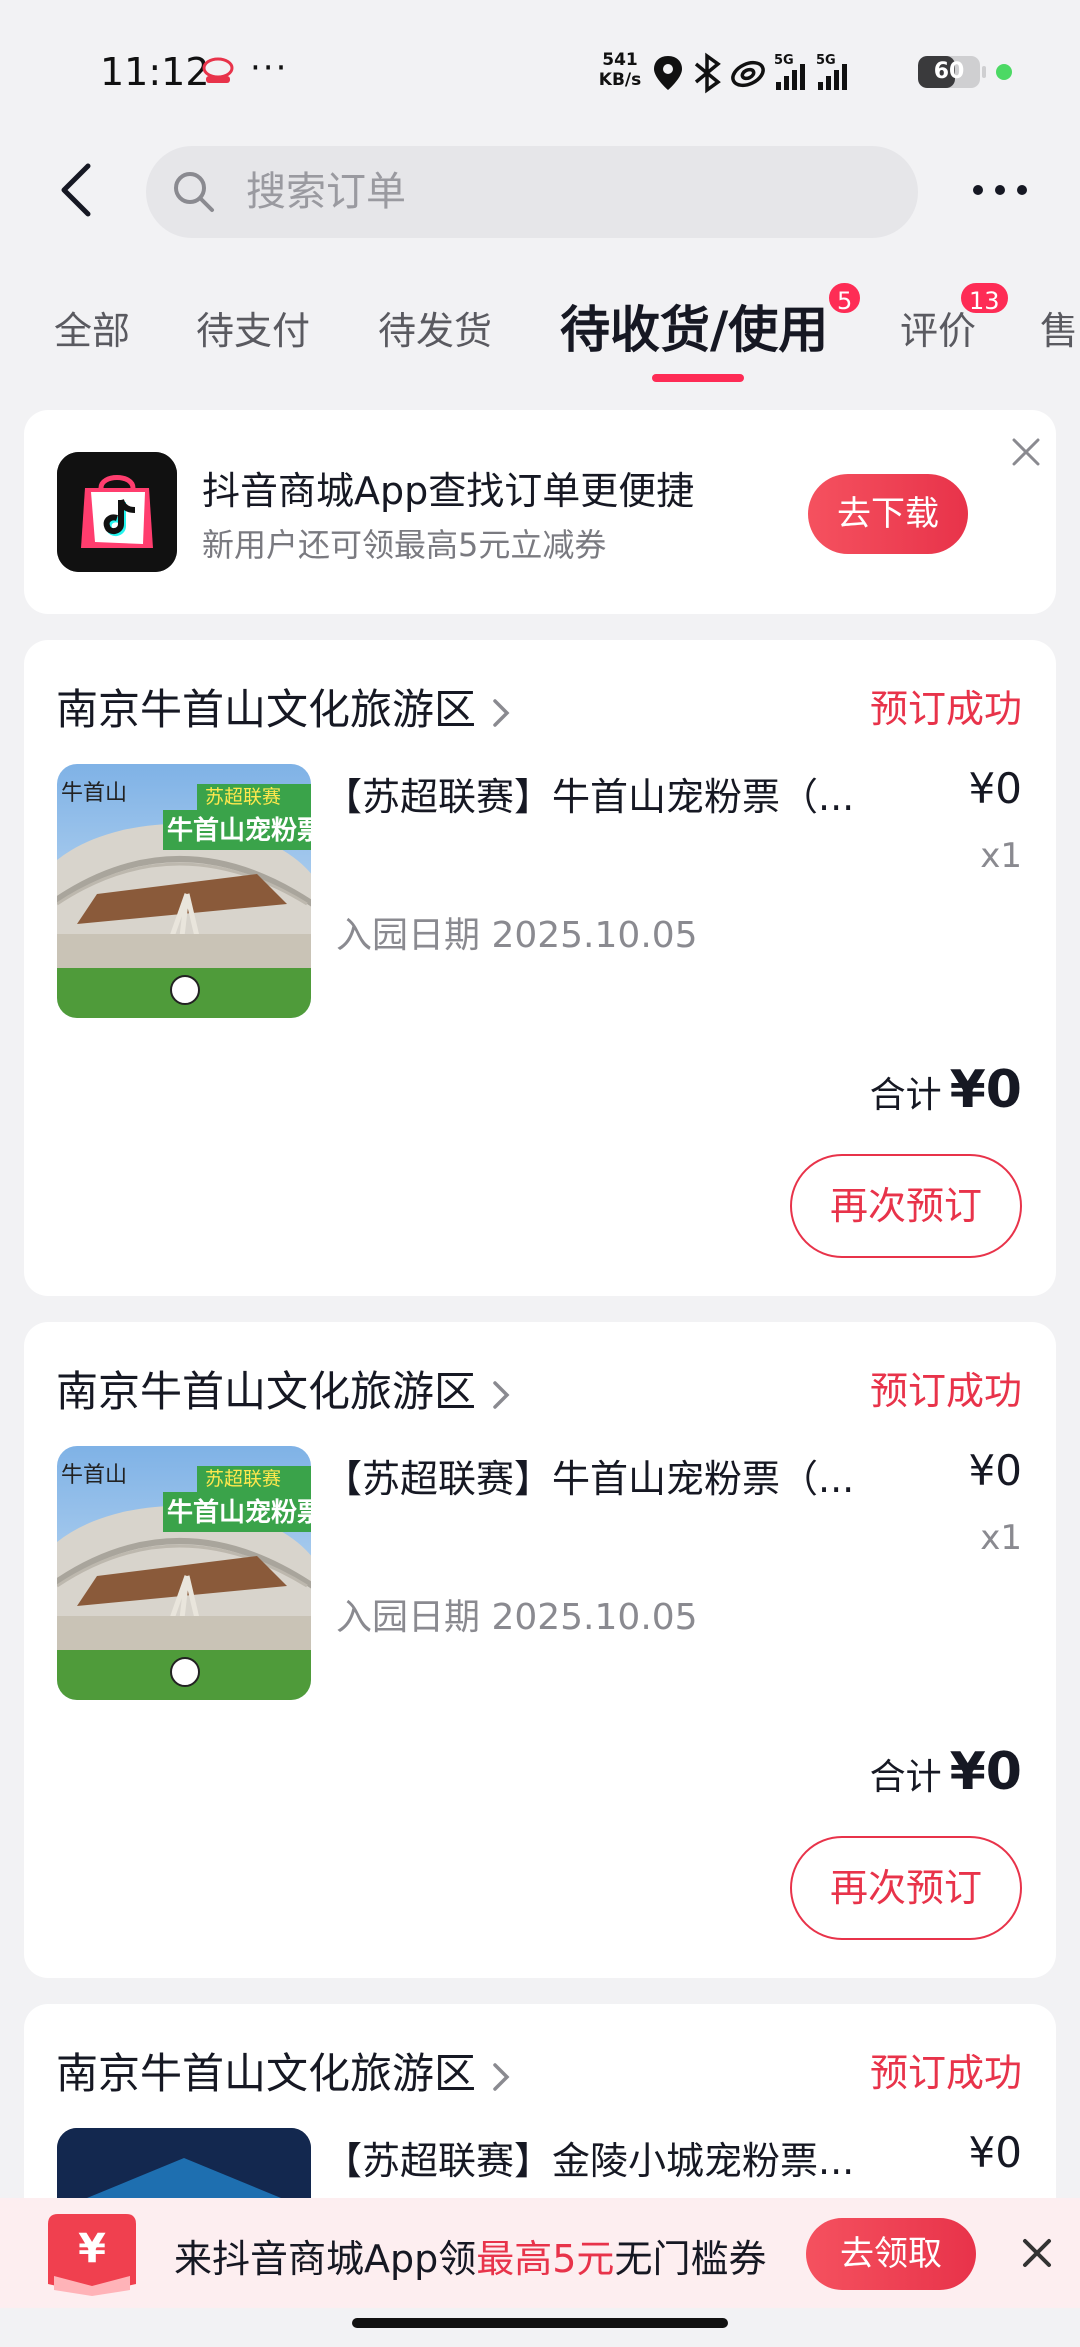 The image size is (1080, 2347). I want to click on network-speed: 541 KB/s, so click(620, 70).